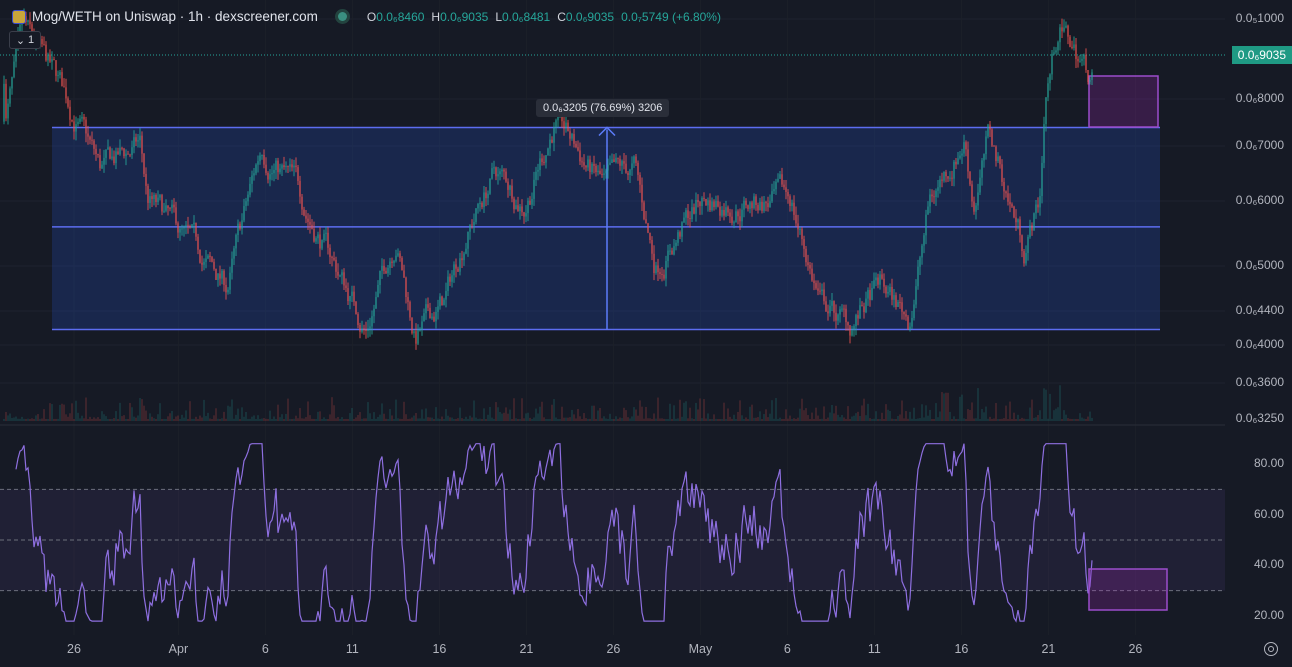  What do you see at coordinates (526, 16) in the screenshot?
I see `low-value: 0.0₆8481` at bounding box center [526, 16].